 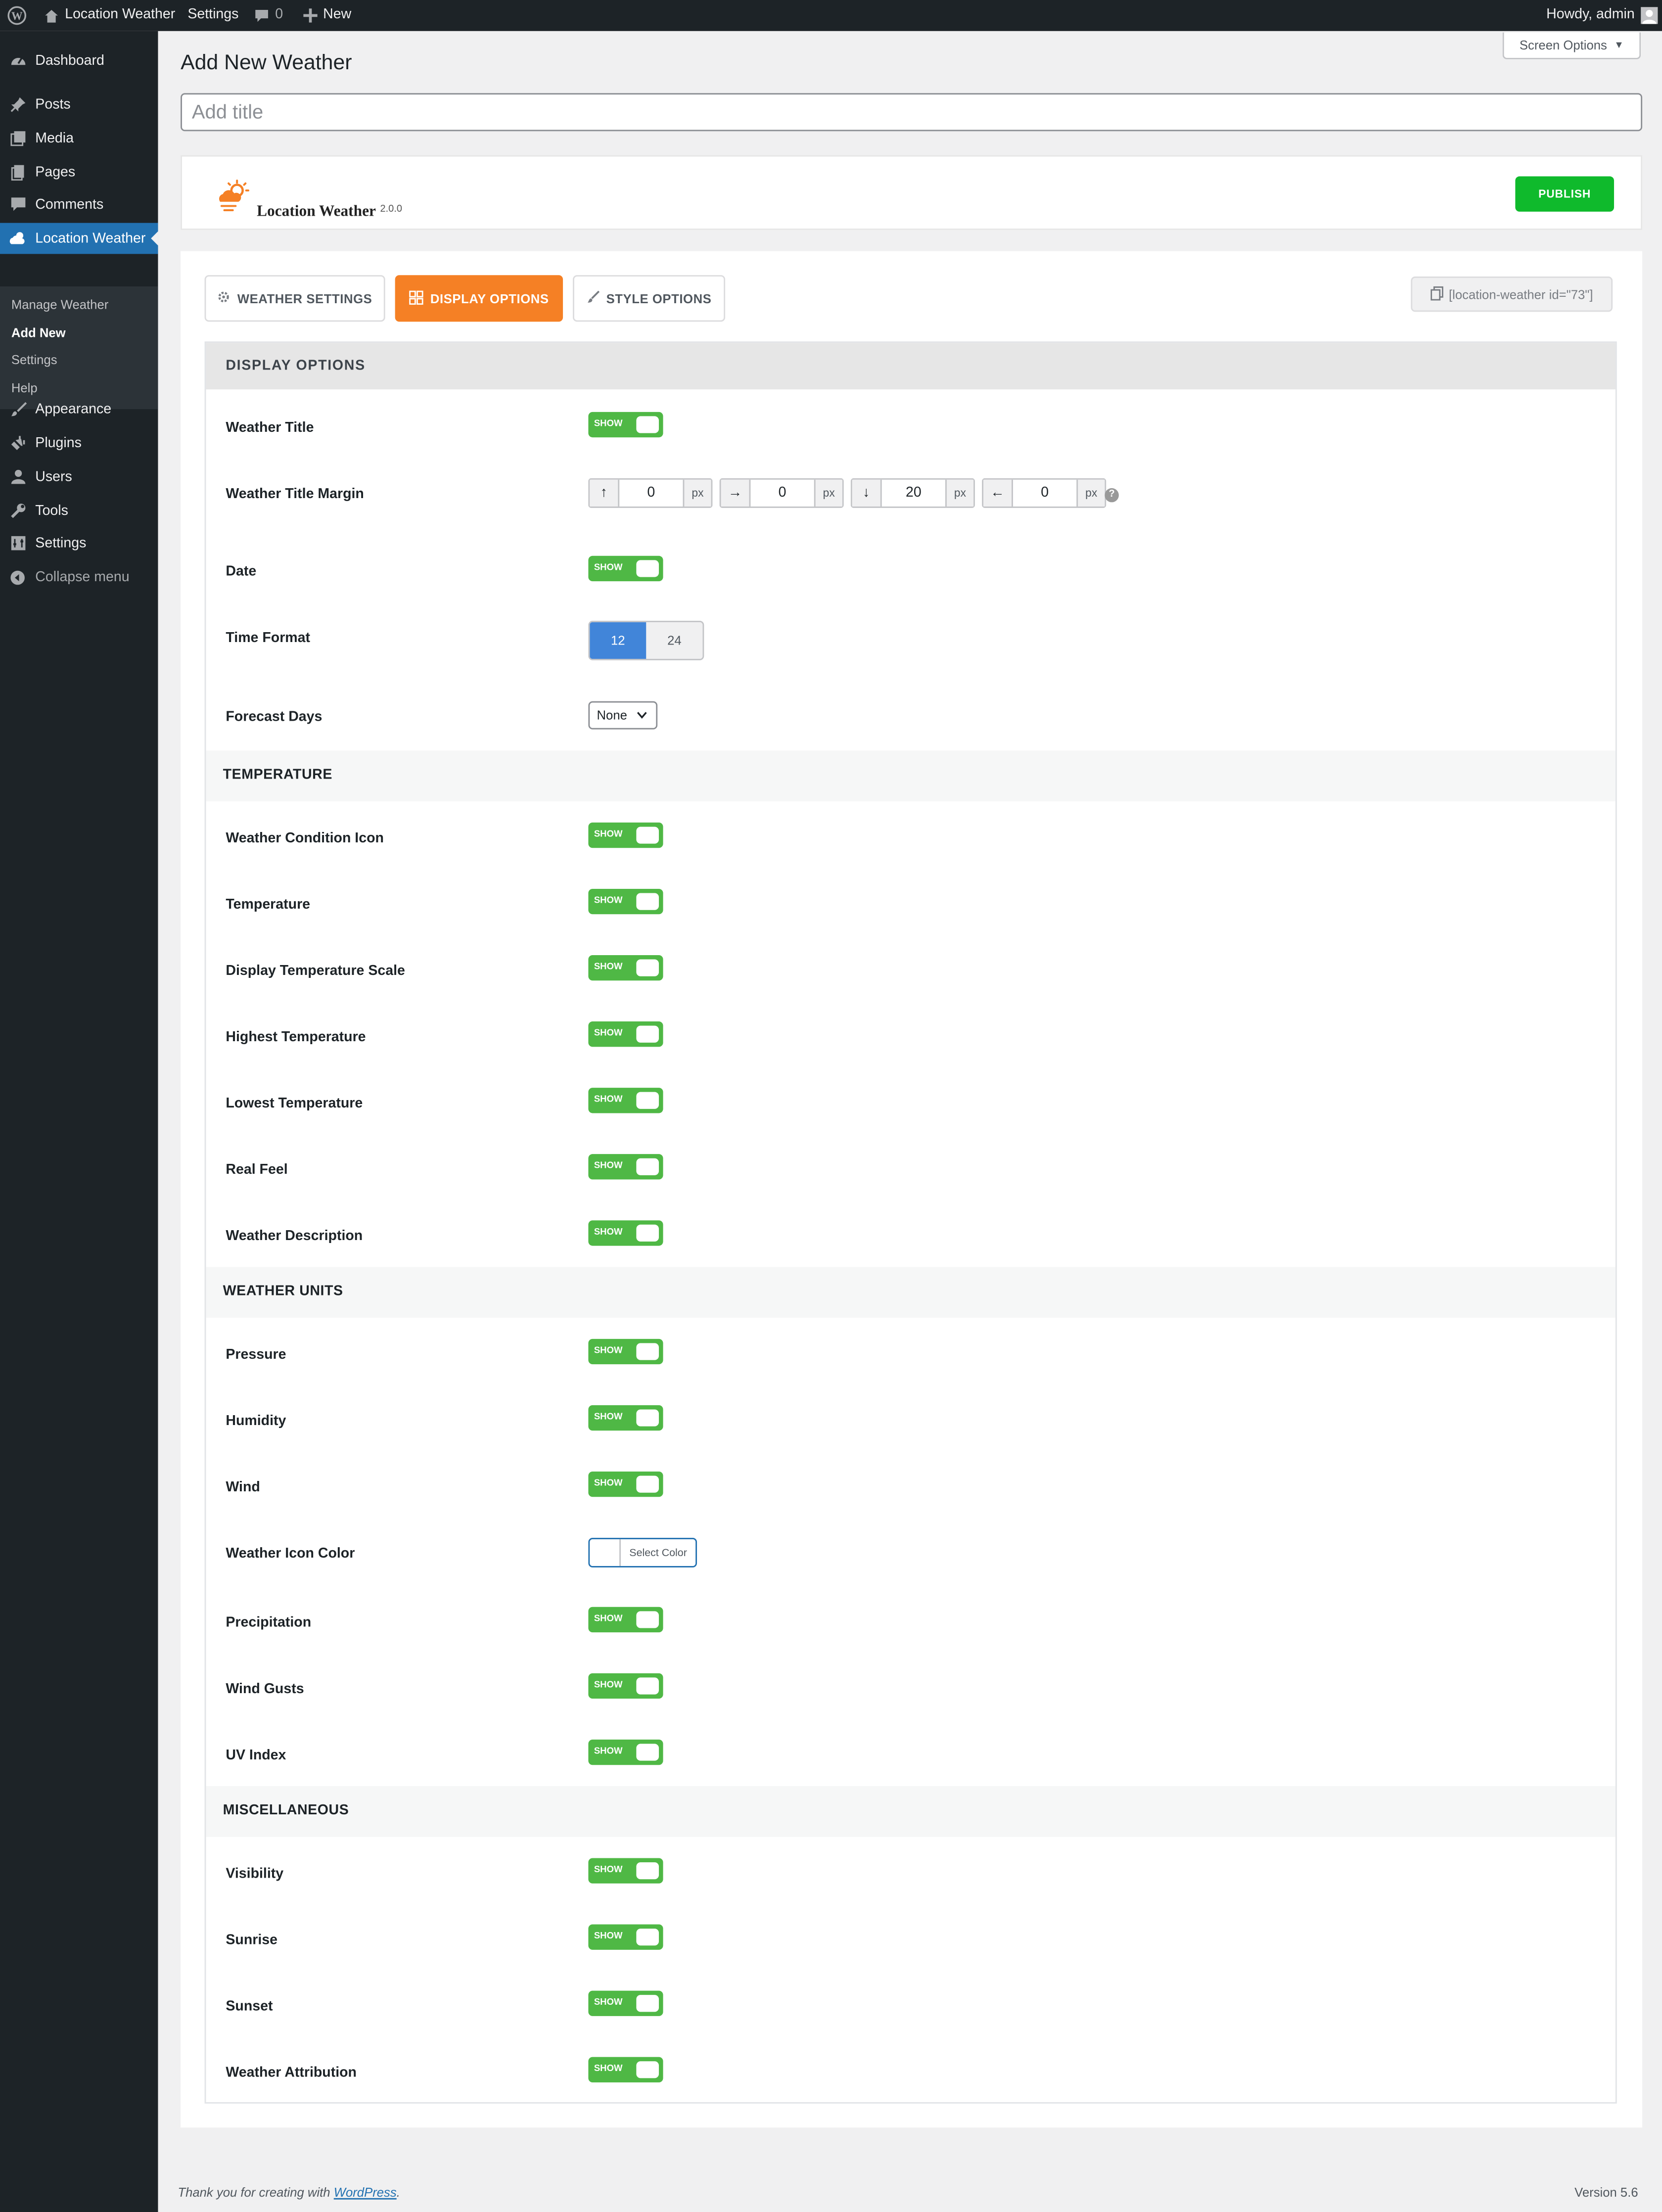 What do you see at coordinates (649, 299) in the screenshot?
I see `tab-style-options: STYLE OPTIONS` at bounding box center [649, 299].